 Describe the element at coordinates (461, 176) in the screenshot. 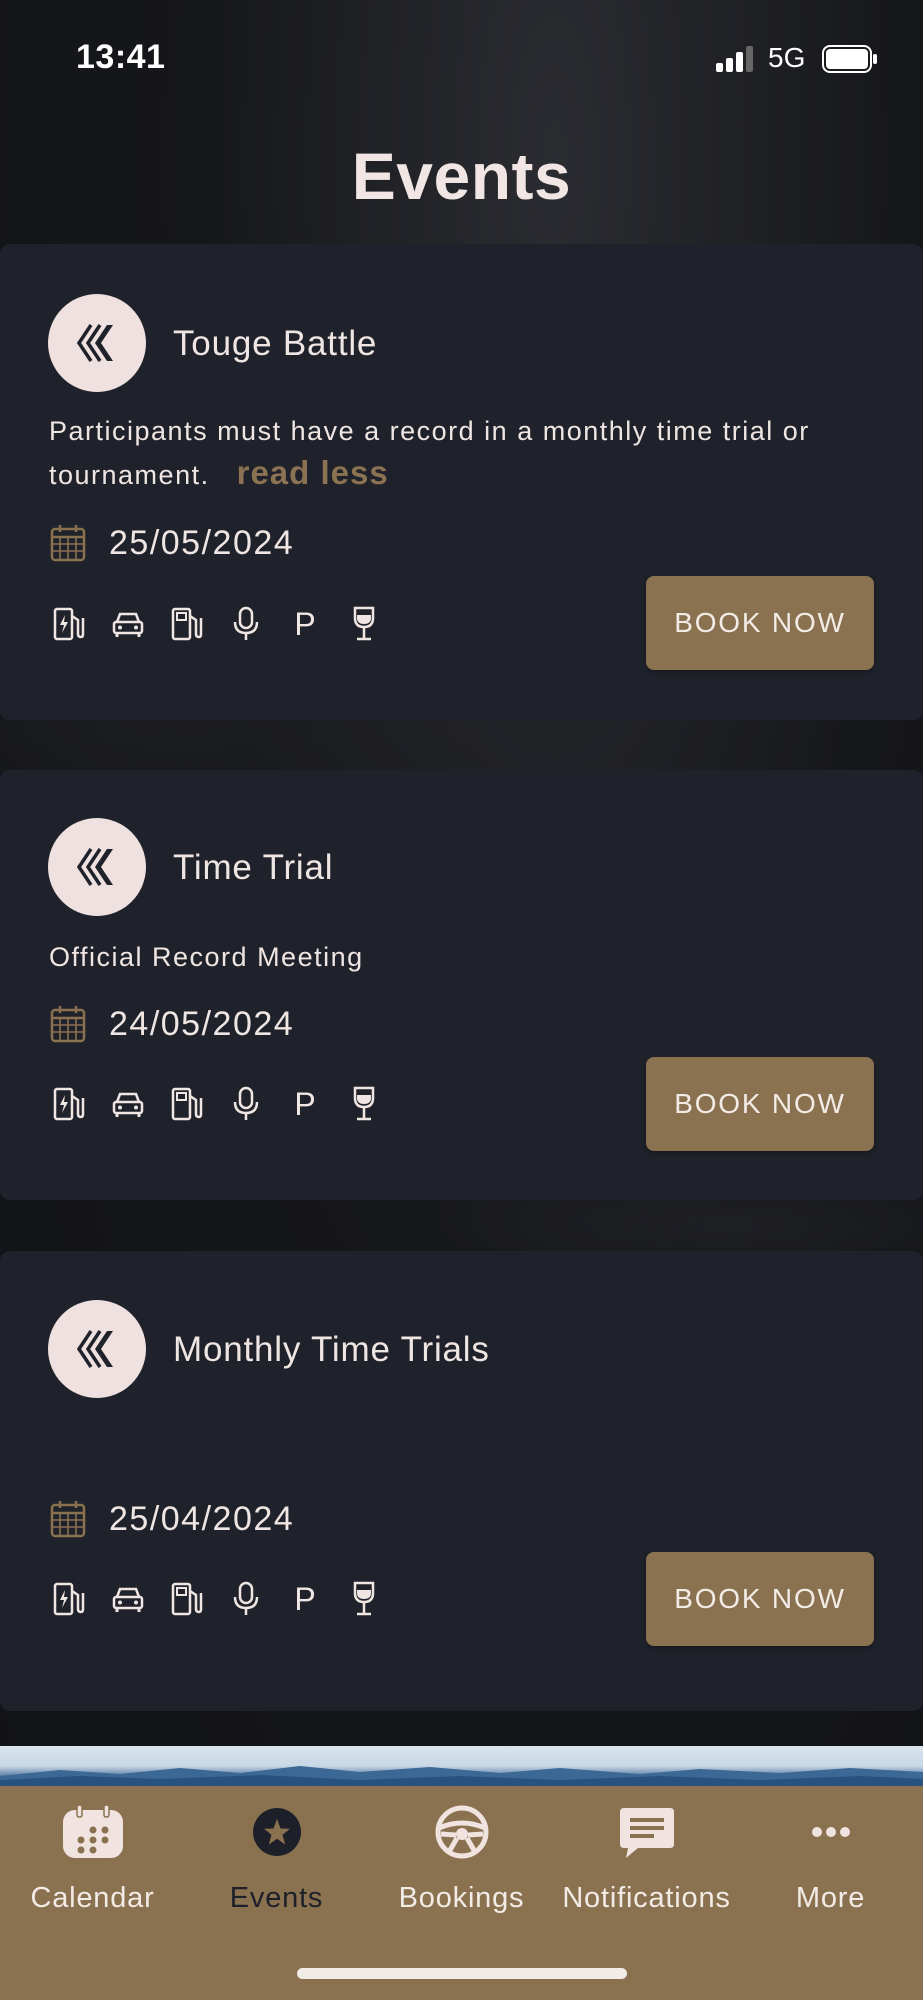

I see `page-title: Events` at that location.